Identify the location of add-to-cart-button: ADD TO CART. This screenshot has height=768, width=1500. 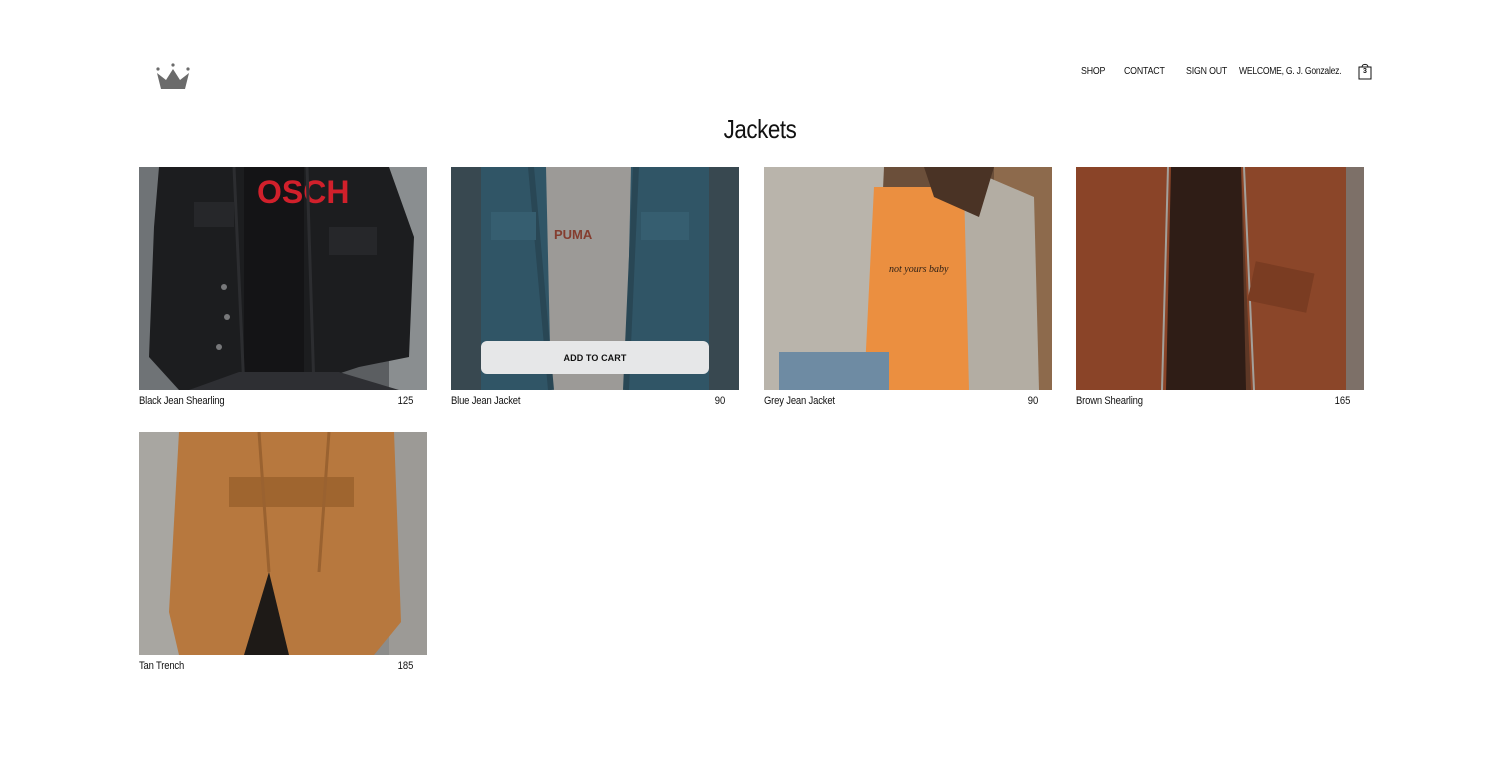
(595, 357).